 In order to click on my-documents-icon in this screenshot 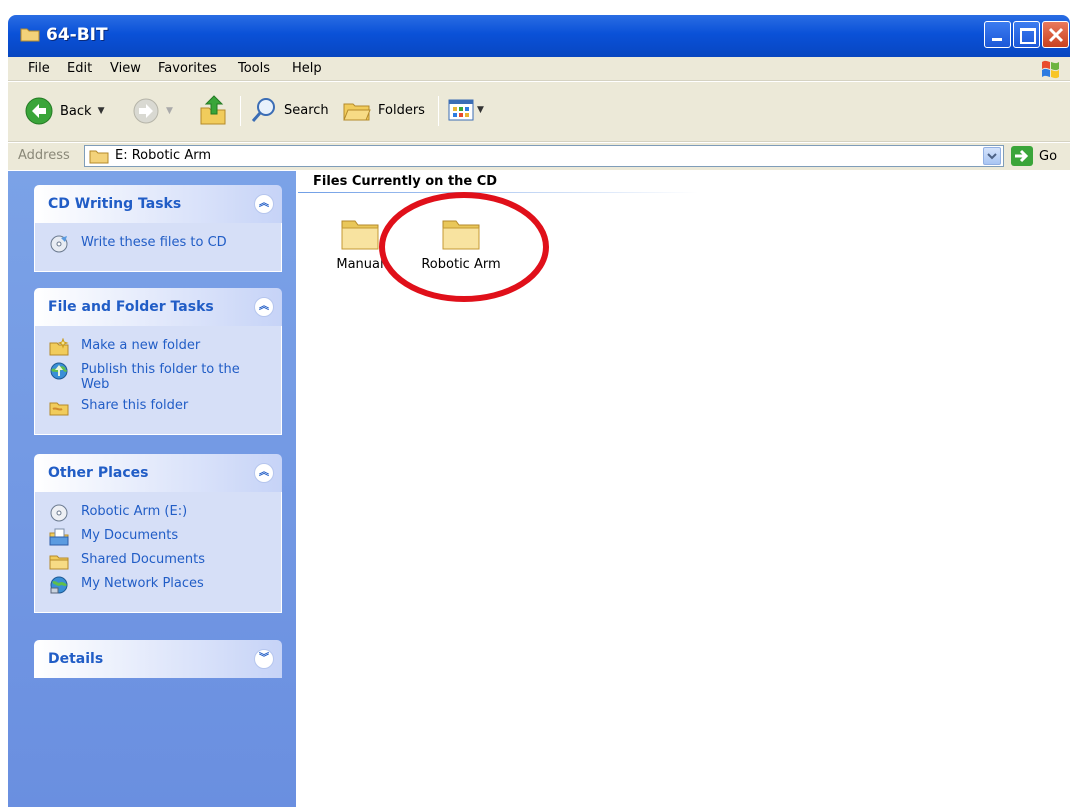, I will do `click(59, 537)`.